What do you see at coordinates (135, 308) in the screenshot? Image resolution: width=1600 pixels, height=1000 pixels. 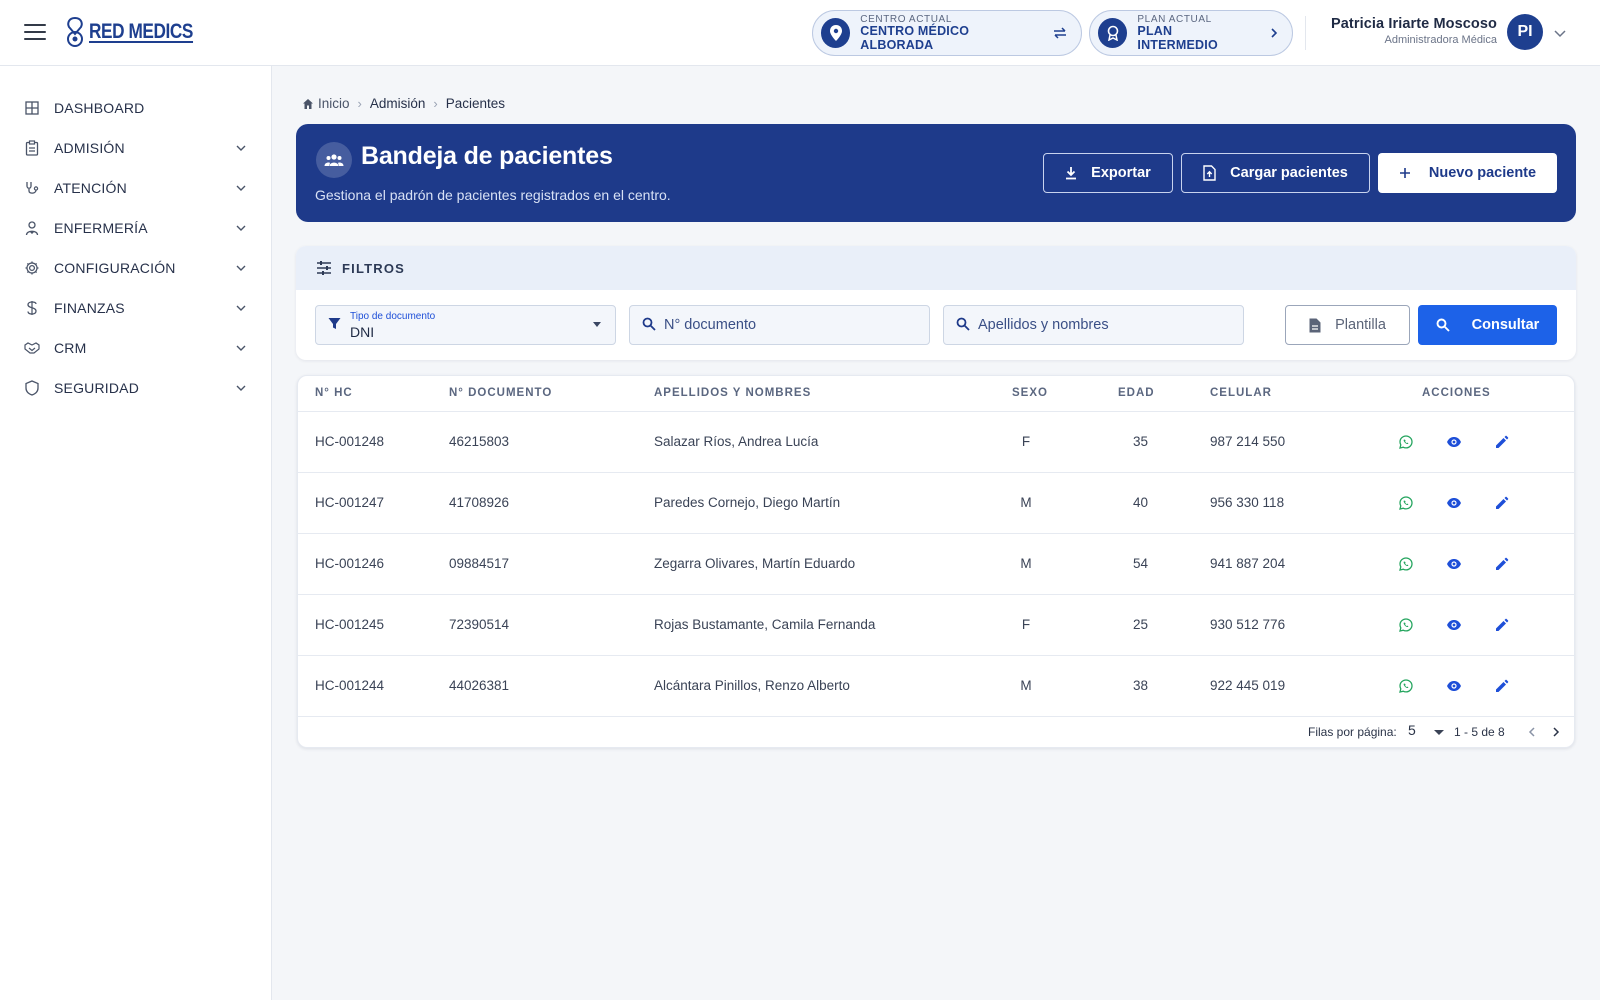 I see `sidebar-item-finanzas: FINANZAS` at bounding box center [135, 308].